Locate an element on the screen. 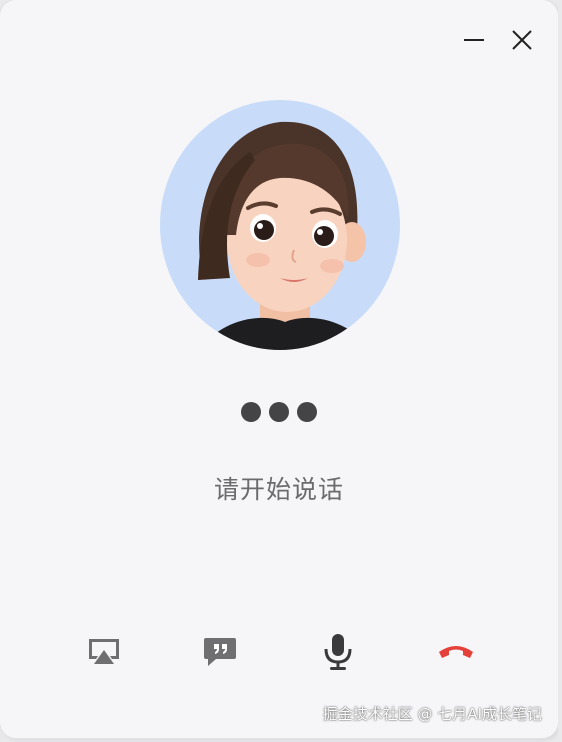 This screenshot has height=742, width=562. window-edge is located at coordinates (560, 371).